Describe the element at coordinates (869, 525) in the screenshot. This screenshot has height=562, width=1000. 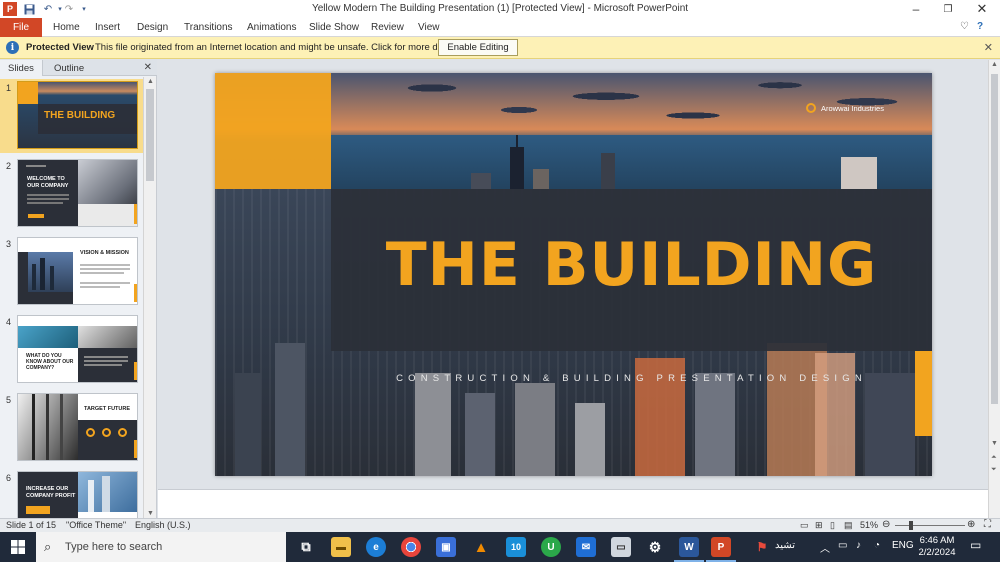
I see `zoom-level: 51%` at that location.